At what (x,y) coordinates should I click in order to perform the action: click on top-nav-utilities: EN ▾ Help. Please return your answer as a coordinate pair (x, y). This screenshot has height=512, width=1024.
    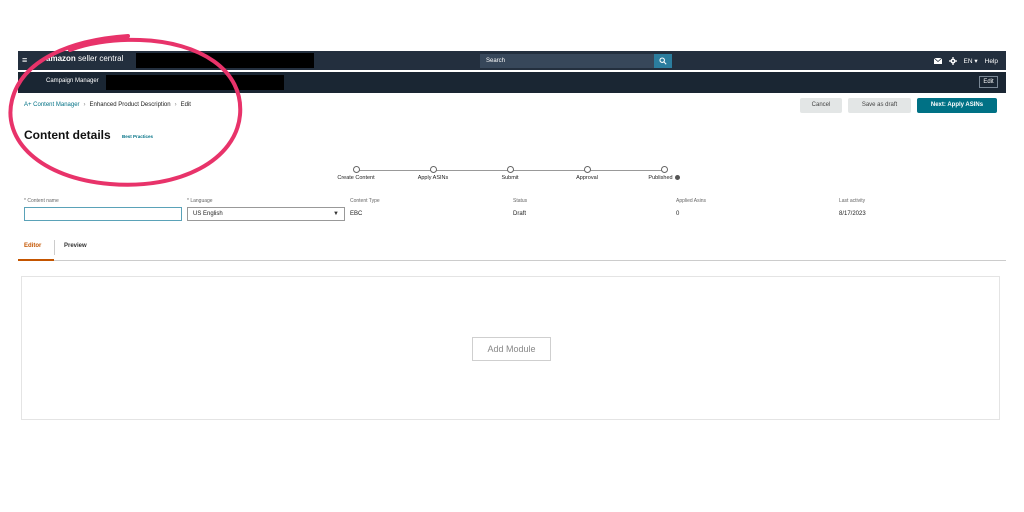
    Looking at the image, I should click on (965, 61).